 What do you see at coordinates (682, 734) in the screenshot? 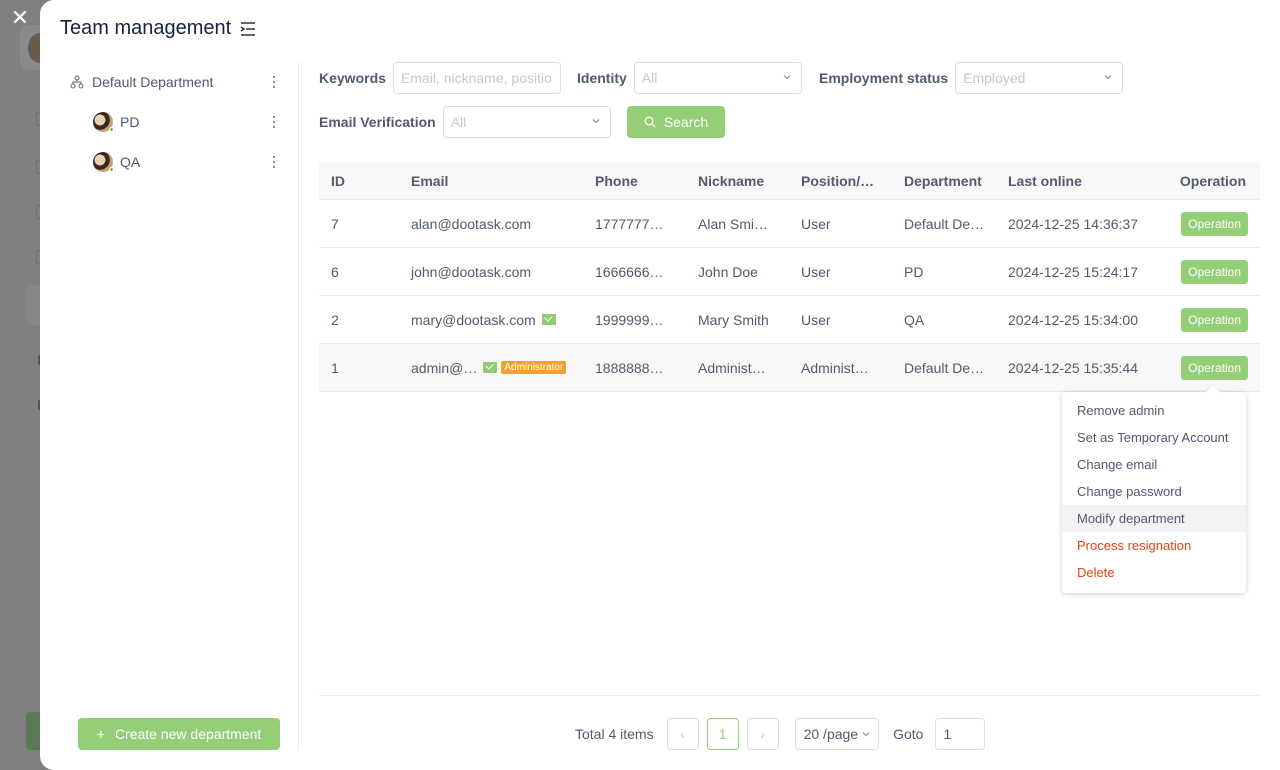
I see `prev-page-button: ‹` at bounding box center [682, 734].